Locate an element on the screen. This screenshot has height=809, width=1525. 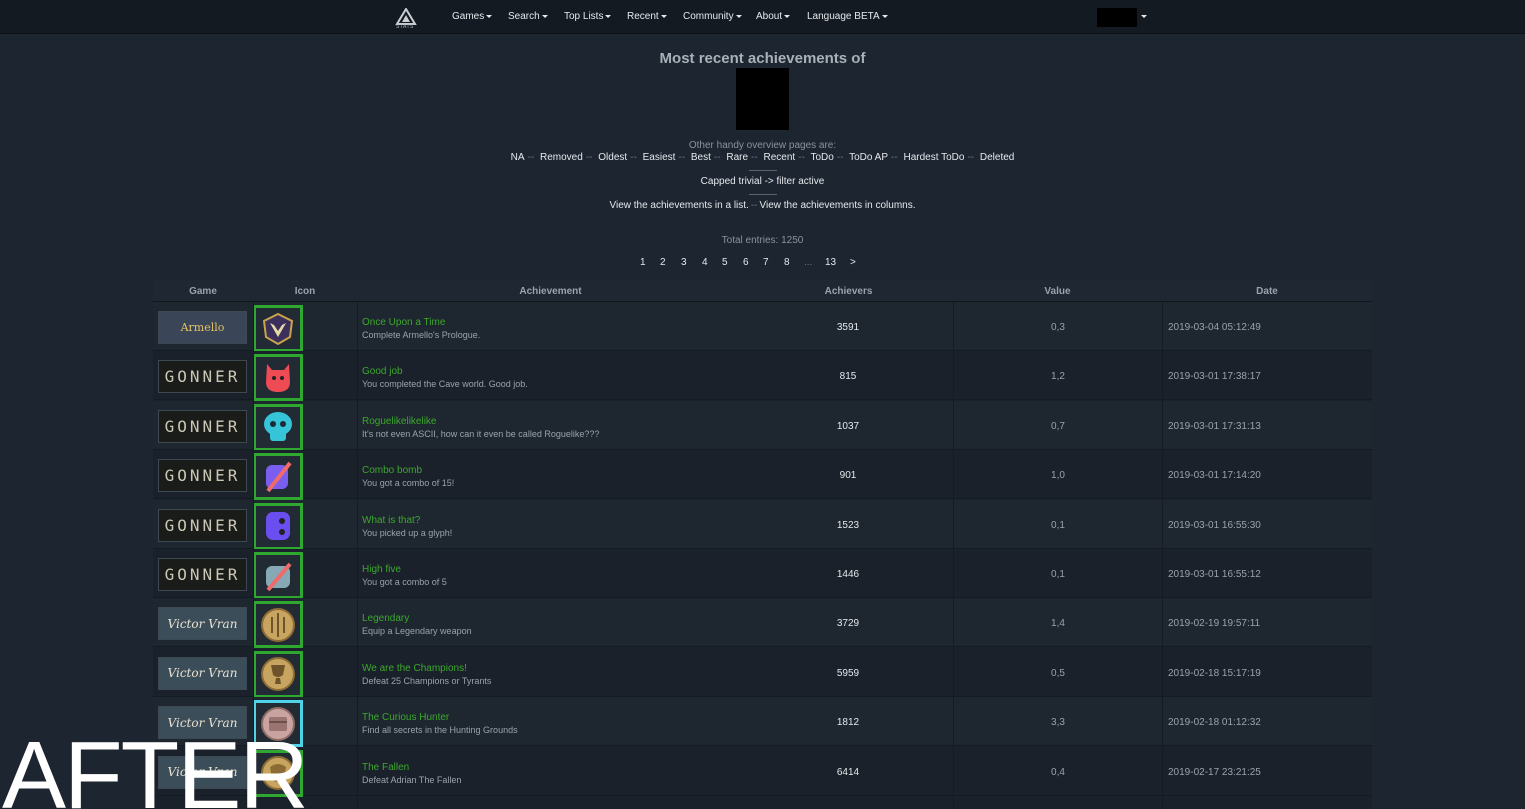
game-banner: Armello is located at coordinates (202, 327).